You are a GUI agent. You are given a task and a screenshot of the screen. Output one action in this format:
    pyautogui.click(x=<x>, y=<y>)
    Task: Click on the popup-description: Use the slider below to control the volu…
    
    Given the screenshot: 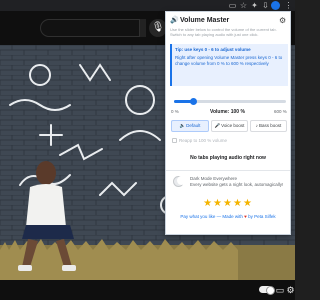 What is the action you would take?
    pyautogui.click(x=223, y=32)
    